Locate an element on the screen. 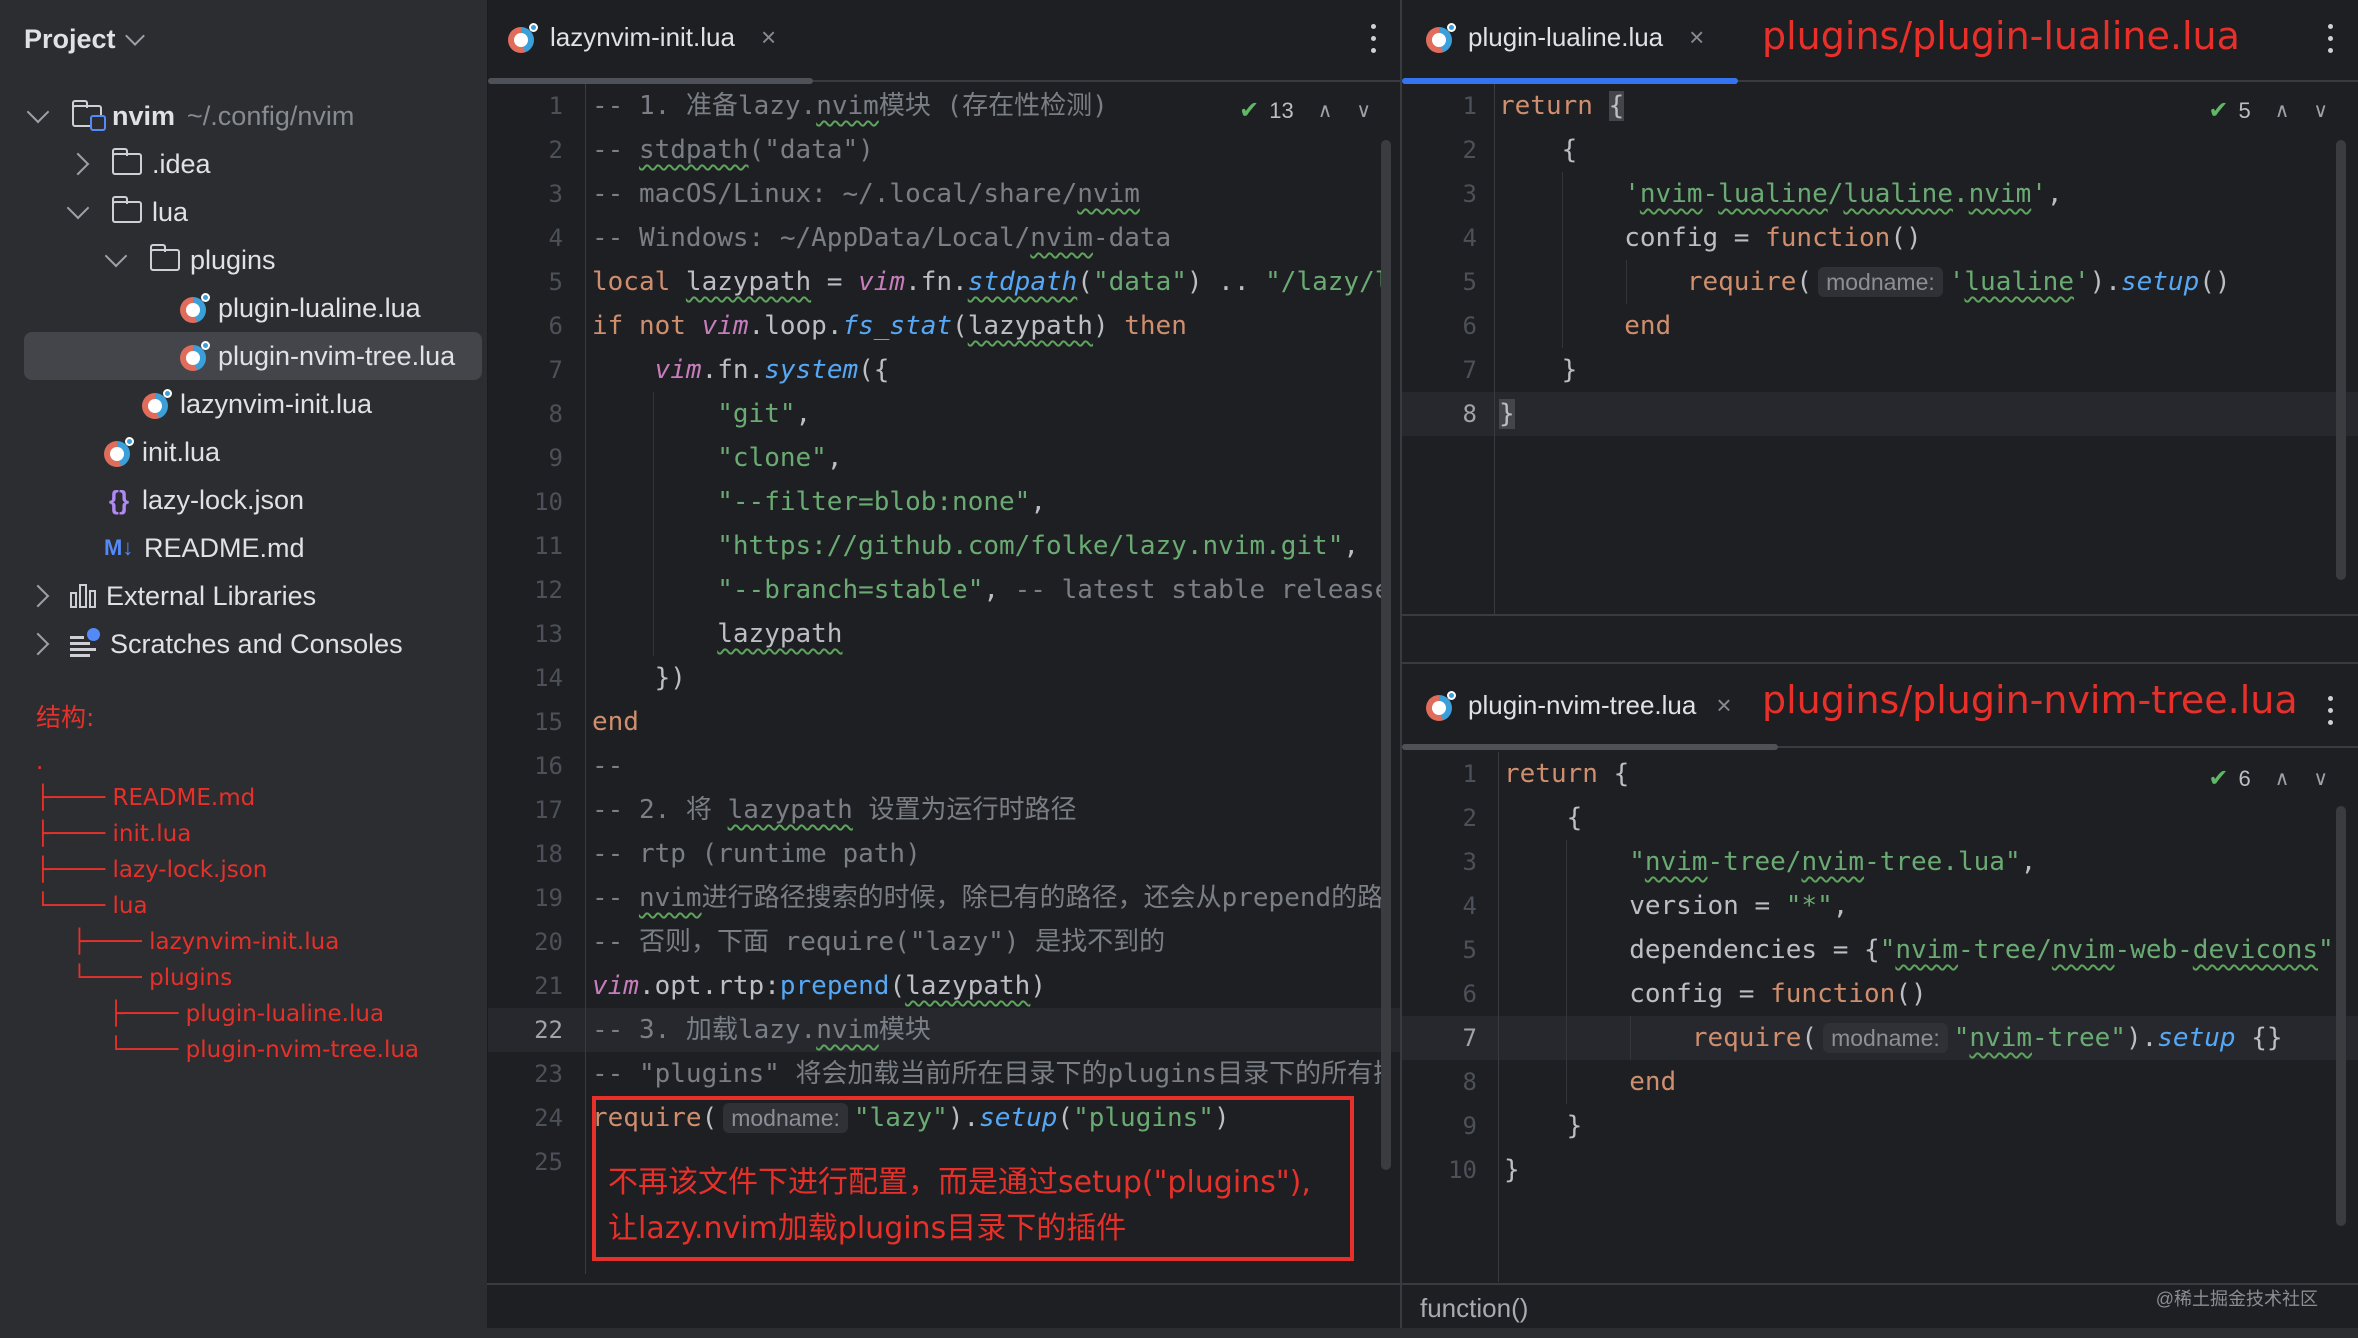 This screenshot has width=2358, height=1338. tree-item-init: init.lua is located at coordinates (162, 452).